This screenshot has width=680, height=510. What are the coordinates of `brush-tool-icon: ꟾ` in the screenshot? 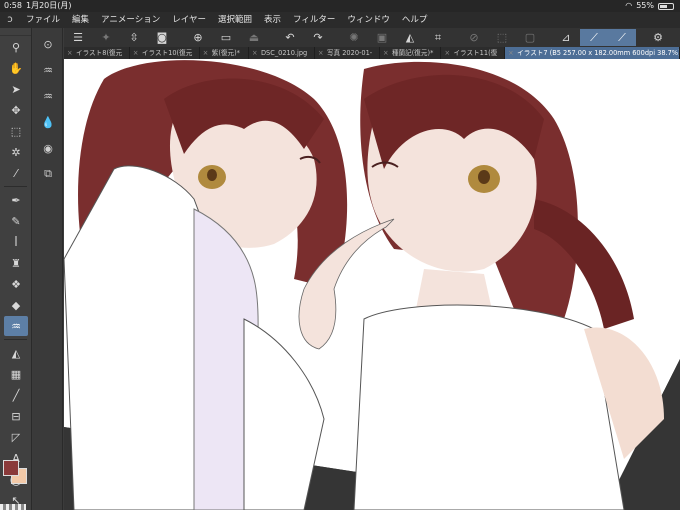 It's located at (16, 242).